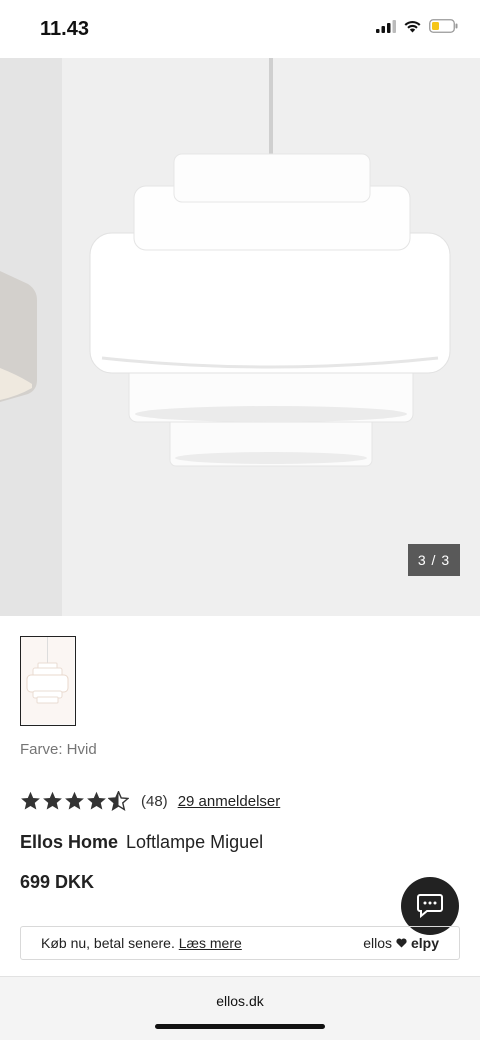 The image size is (480, 1040). Describe the element at coordinates (118, 801) in the screenshot. I see `half-star-icon` at that location.